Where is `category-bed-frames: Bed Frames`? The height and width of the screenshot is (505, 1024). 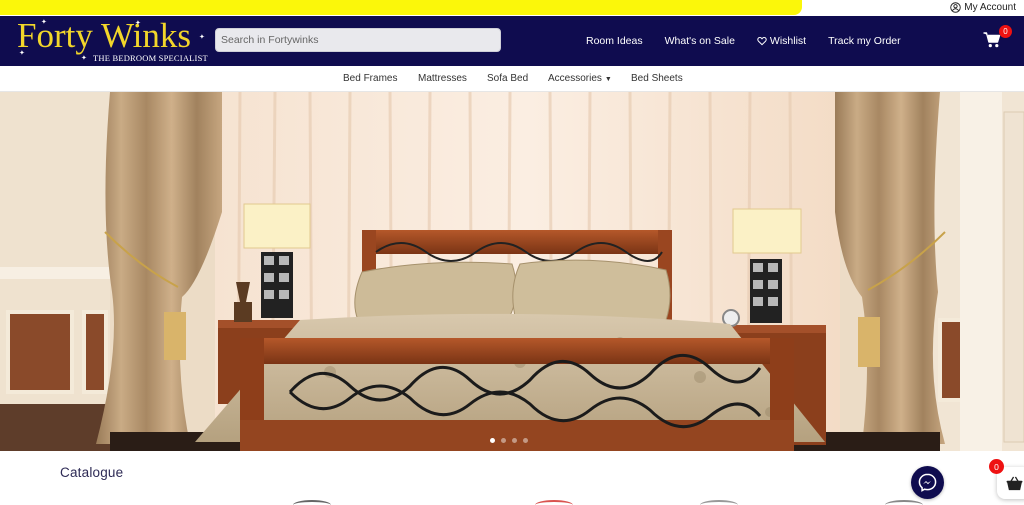
category-bed-frames: Bed Frames is located at coordinates (370, 78).